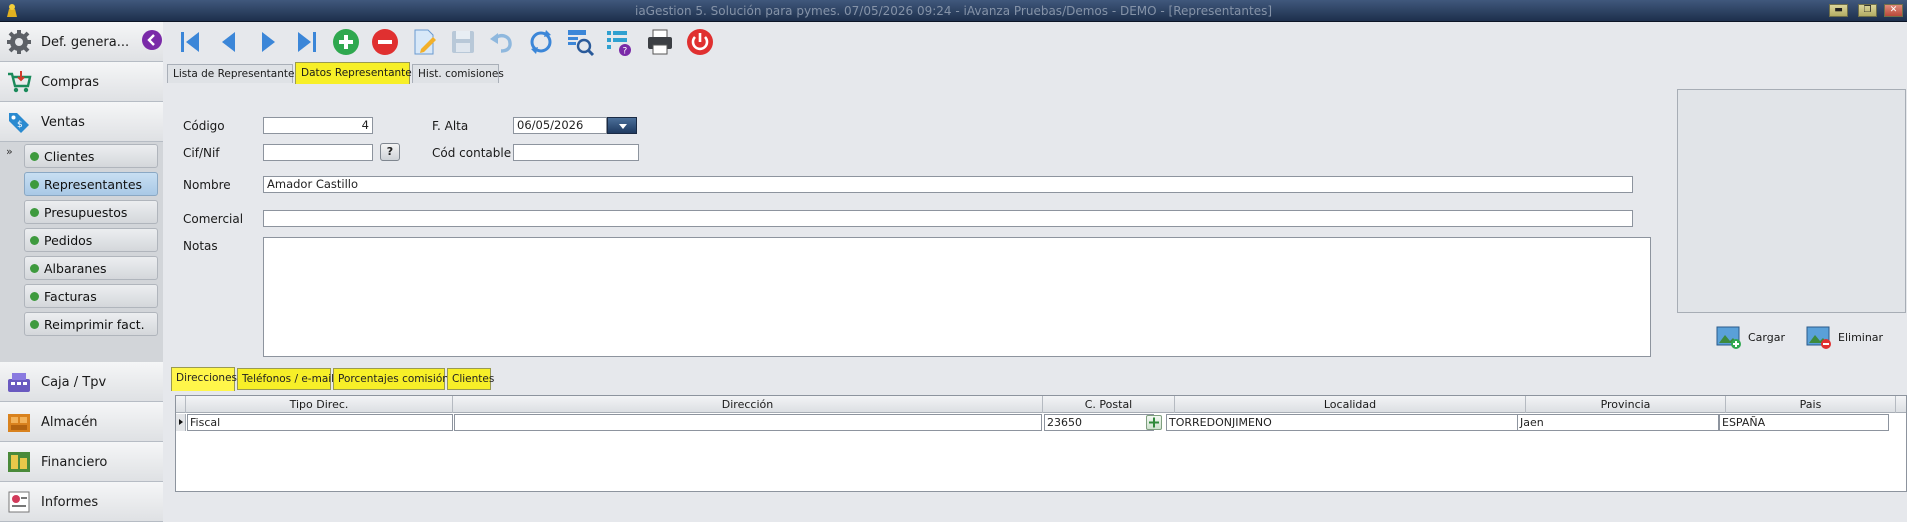 This screenshot has height=522, width=1907. I want to click on add-postal-code-button, so click(1154, 422).